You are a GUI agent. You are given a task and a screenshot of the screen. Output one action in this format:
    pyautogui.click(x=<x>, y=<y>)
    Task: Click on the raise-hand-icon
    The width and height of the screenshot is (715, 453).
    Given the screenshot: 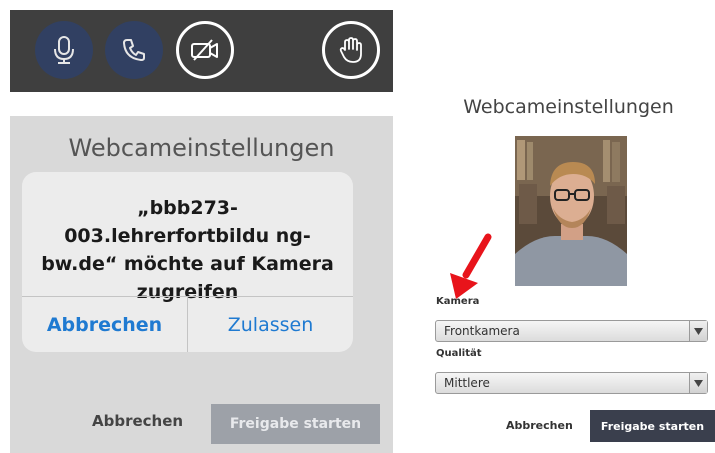 What is the action you would take?
    pyautogui.click(x=350, y=50)
    